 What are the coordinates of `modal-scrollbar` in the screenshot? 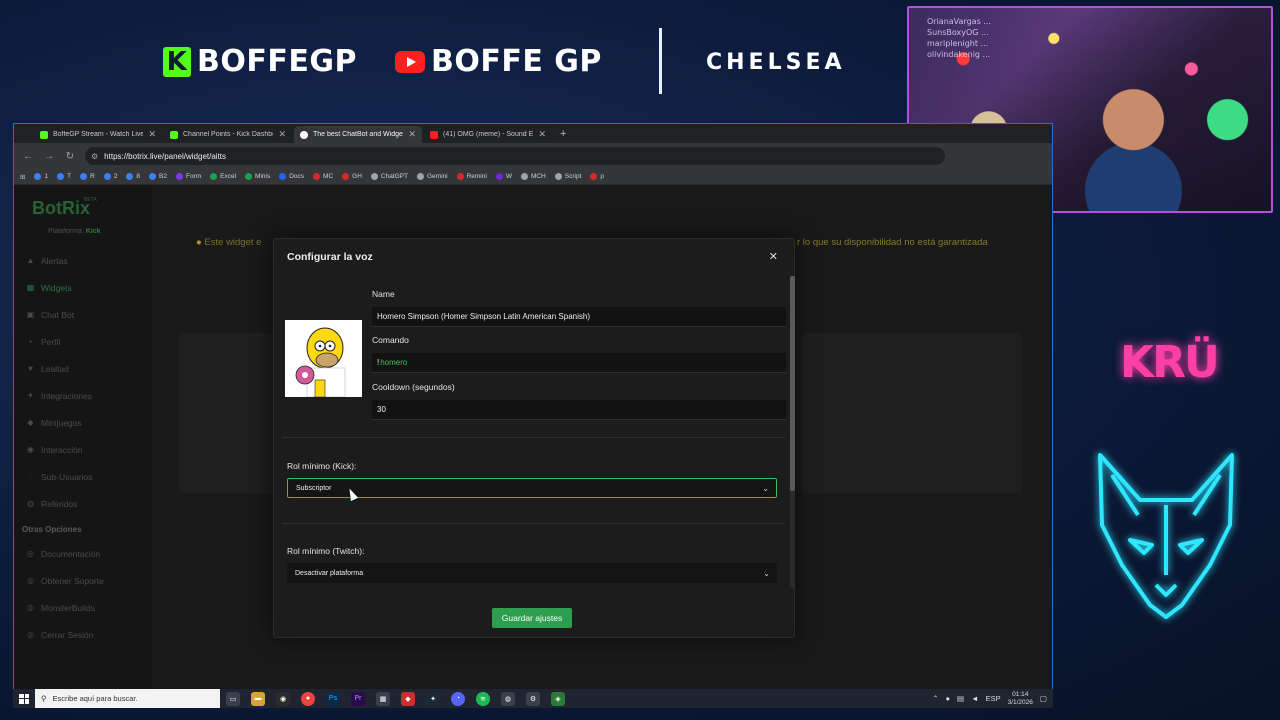 It's located at (792, 432).